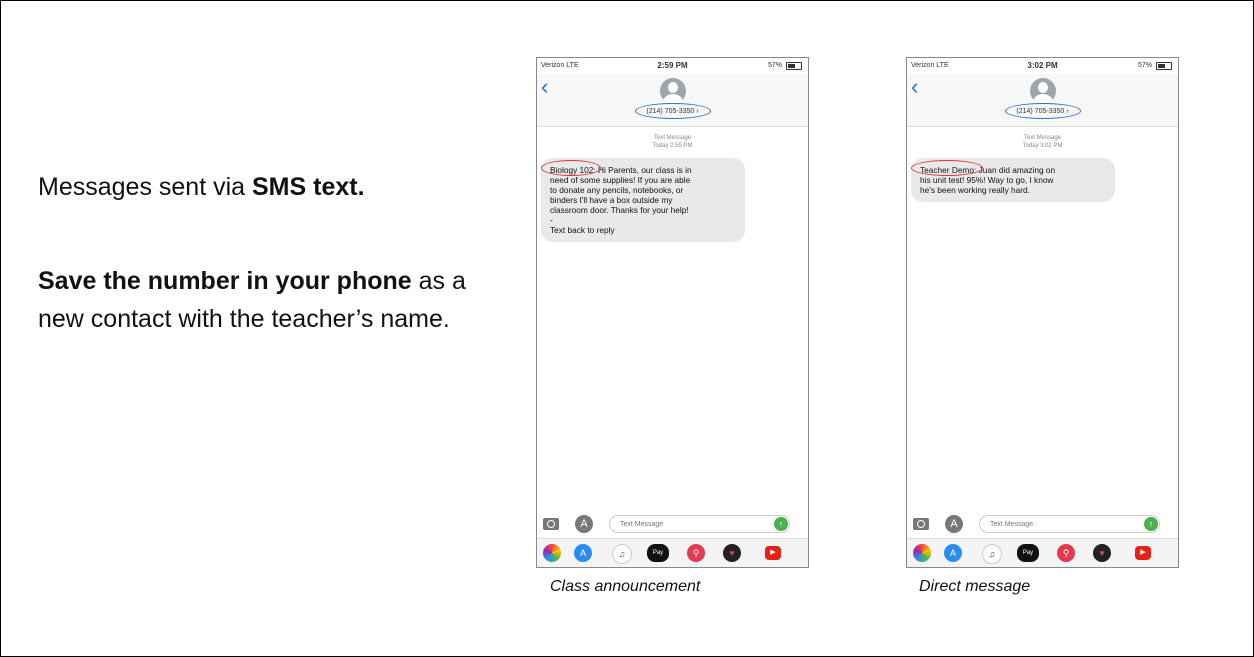  Describe the element at coordinates (551, 220) in the screenshot. I see `message-line: -` at that location.